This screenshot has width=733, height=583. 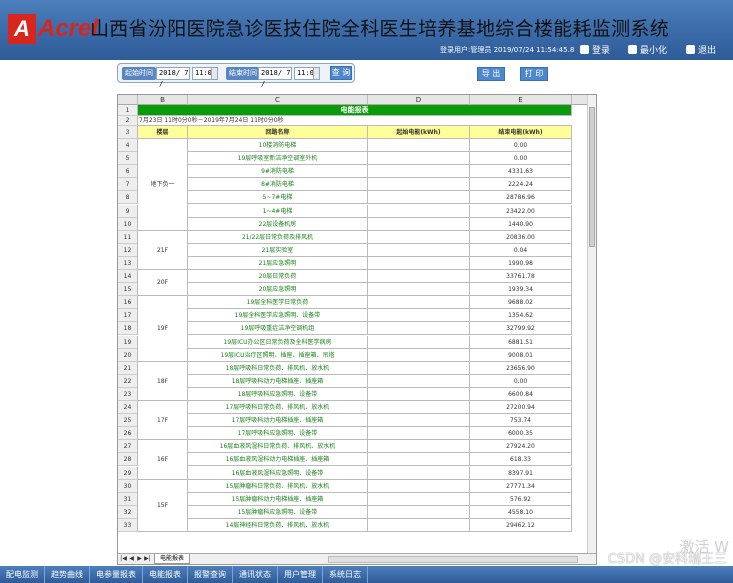 What do you see at coordinates (521, 473) in the screenshot?
I see `end-energy-cell: 8397.91` at bounding box center [521, 473].